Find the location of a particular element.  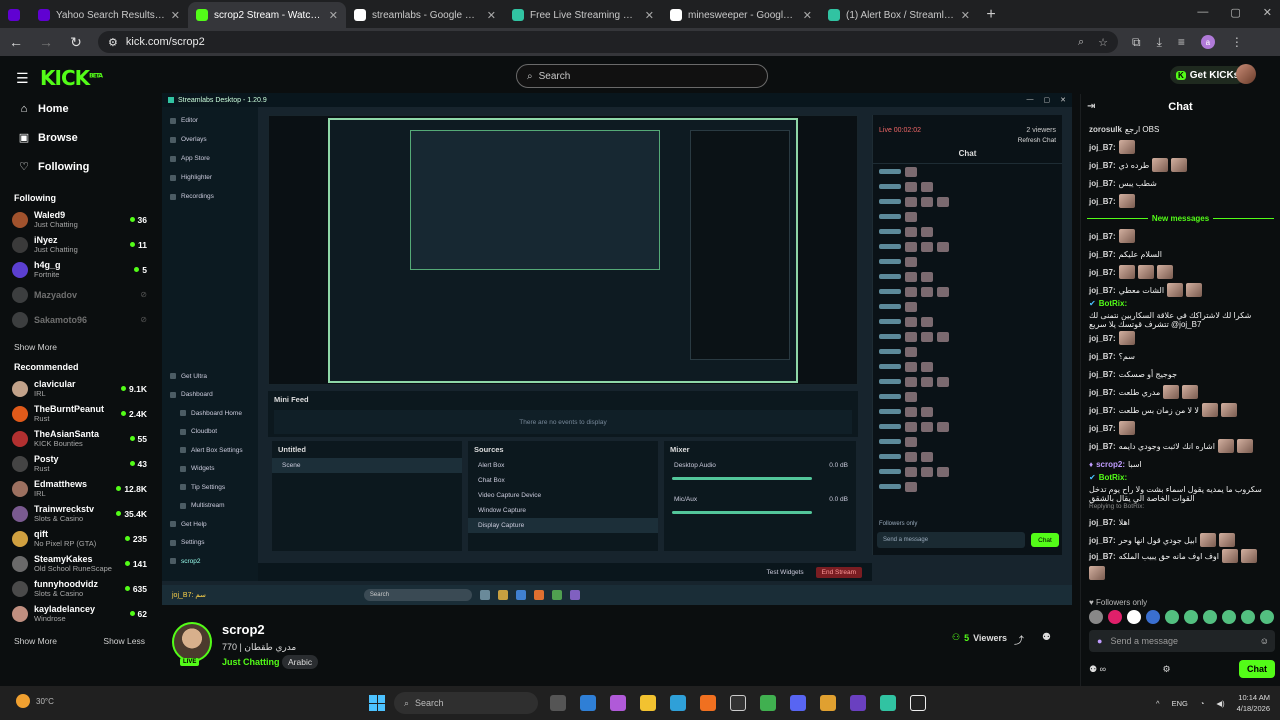

show-less-button: Show Less is located at coordinates (124, 641).